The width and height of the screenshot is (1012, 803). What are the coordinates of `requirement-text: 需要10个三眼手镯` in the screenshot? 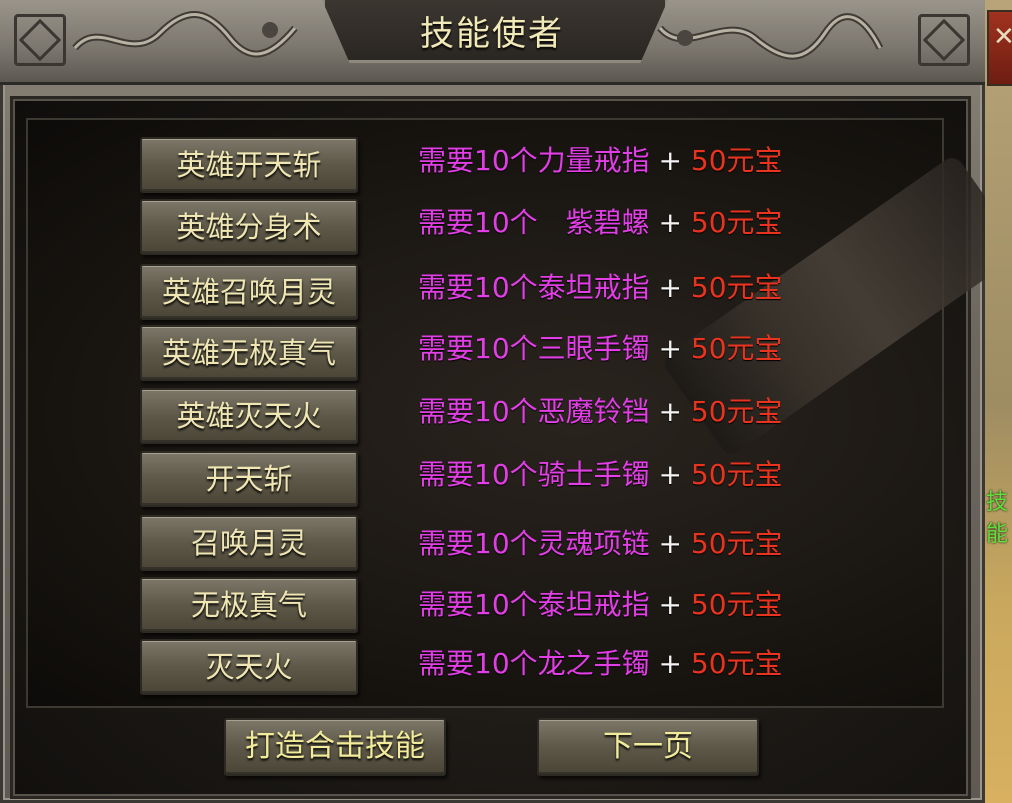 It's located at (534, 348).